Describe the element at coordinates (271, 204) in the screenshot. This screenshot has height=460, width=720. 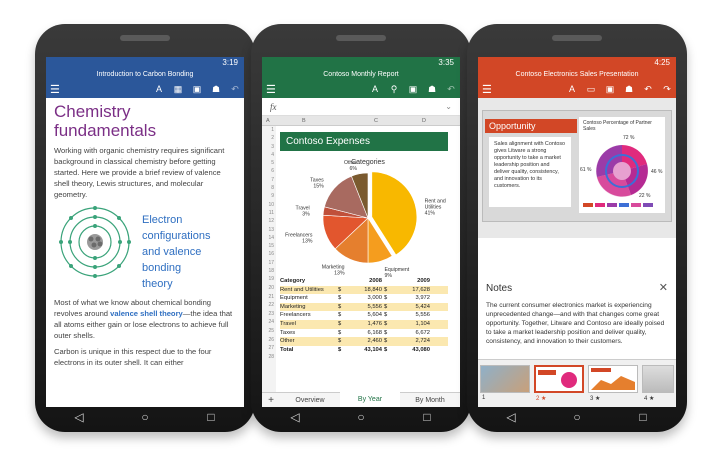
I see `row-number: 10` at that location.